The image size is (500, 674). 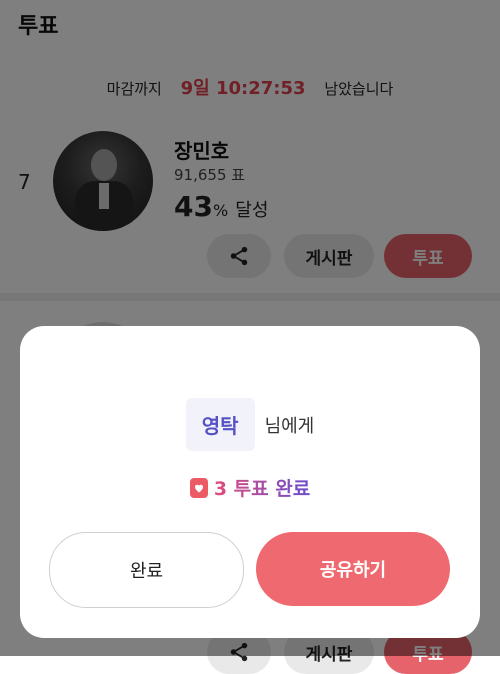 What do you see at coordinates (262, 487) in the screenshot?
I see `vote-complete-text: 3 투표 완료` at bounding box center [262, 487].